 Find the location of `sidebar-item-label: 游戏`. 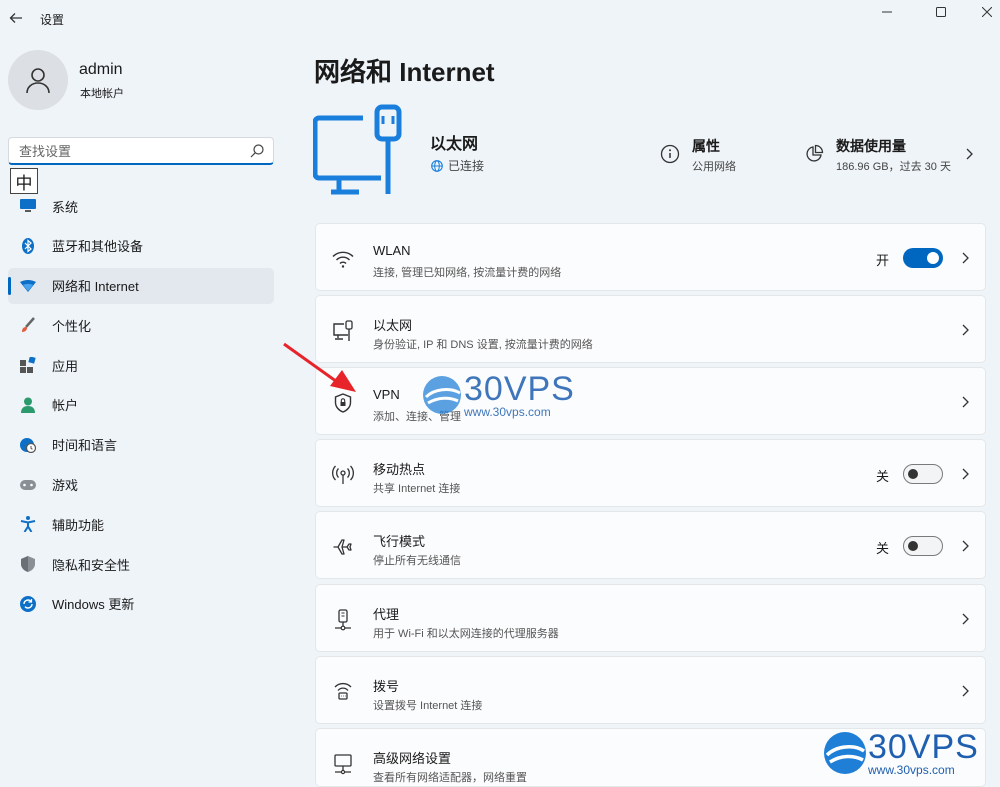

sidebar-item-label: 游戏 is located at coordinates (65, 486).